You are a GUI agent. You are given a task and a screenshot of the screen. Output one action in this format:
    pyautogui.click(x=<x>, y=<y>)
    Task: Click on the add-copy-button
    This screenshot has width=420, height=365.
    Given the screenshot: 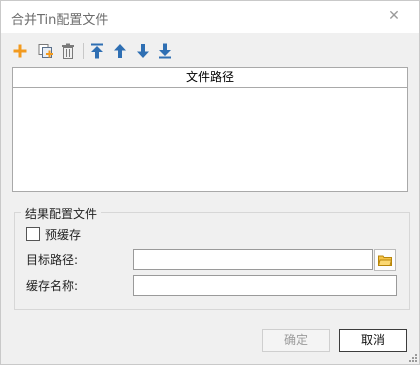 What is the action you would take?
    pyautogui.click(x=46, y=51)
    